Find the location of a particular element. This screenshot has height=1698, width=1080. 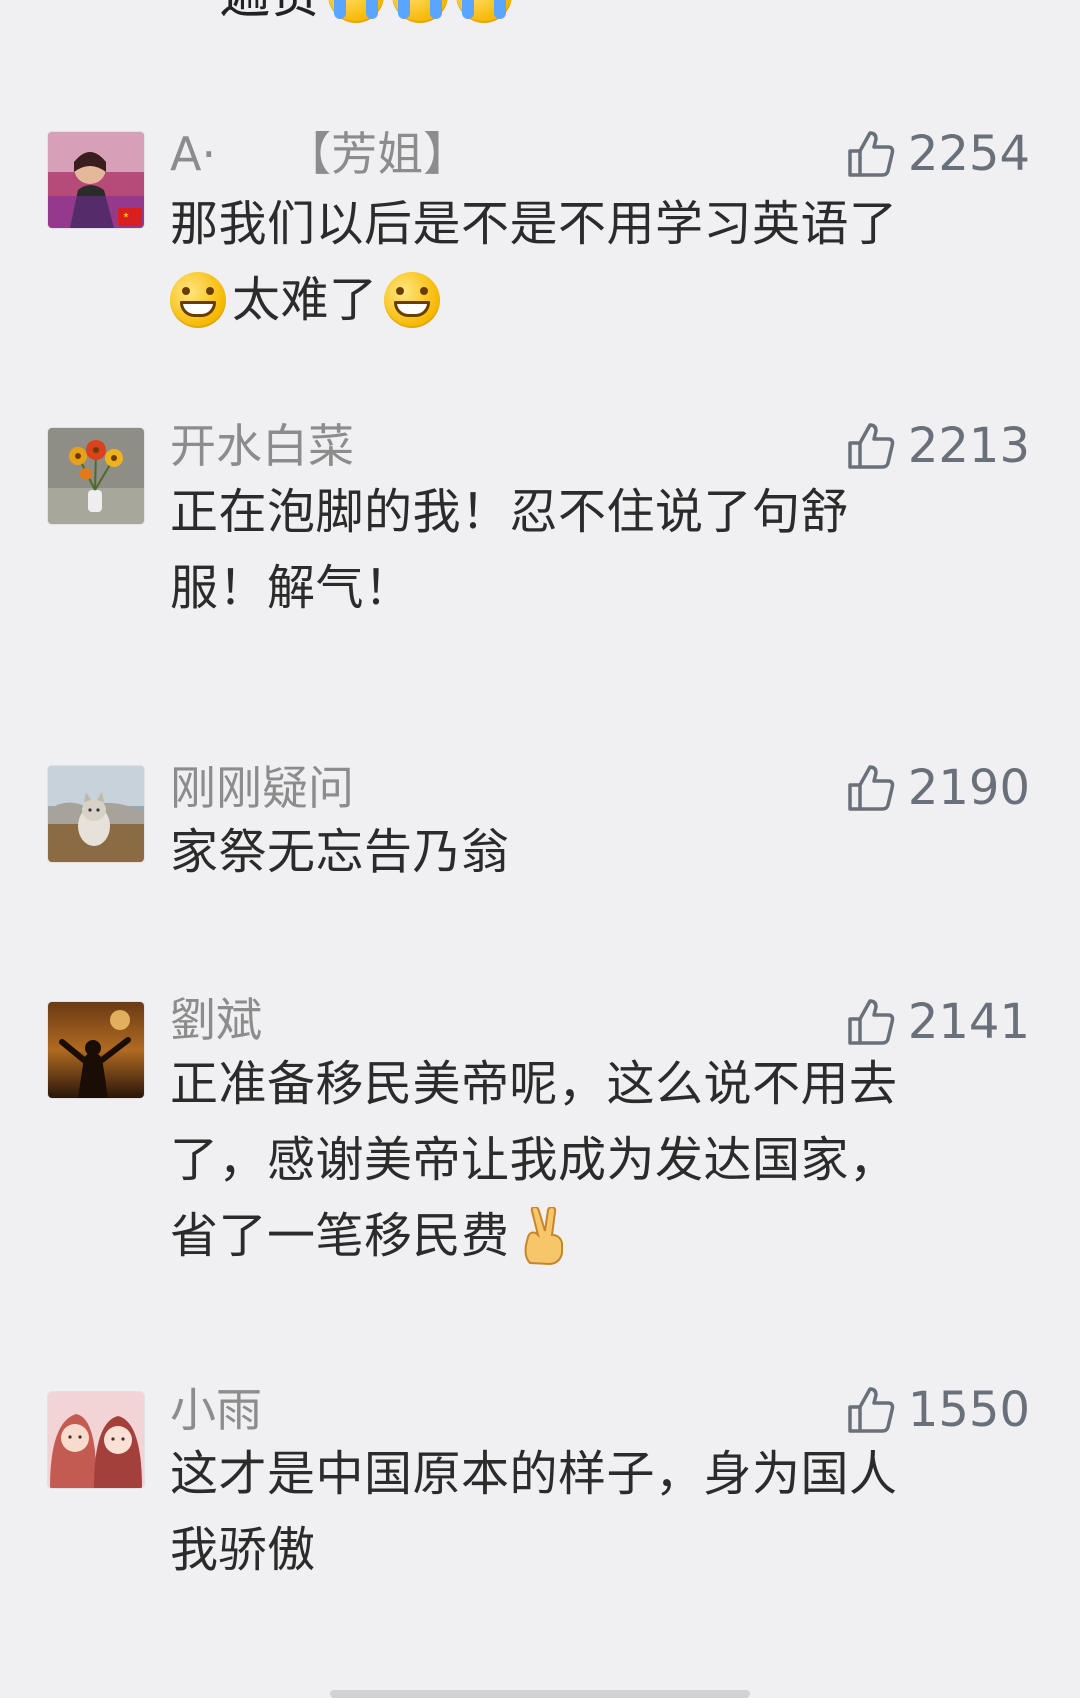

comment-author: 刚刚疑问 is located at coordinates (262, 788).